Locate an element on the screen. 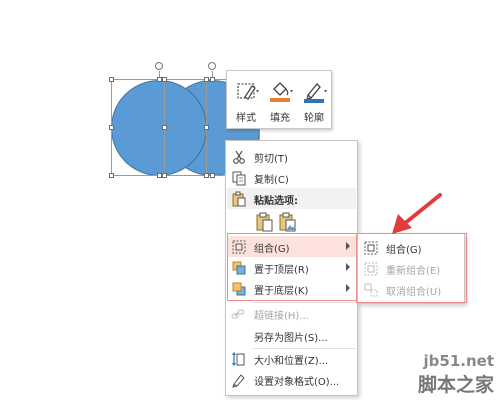 This screenshot has height=400, width=500. menu-item-cut: 剪切(T) is located at coordinates (291, 156).